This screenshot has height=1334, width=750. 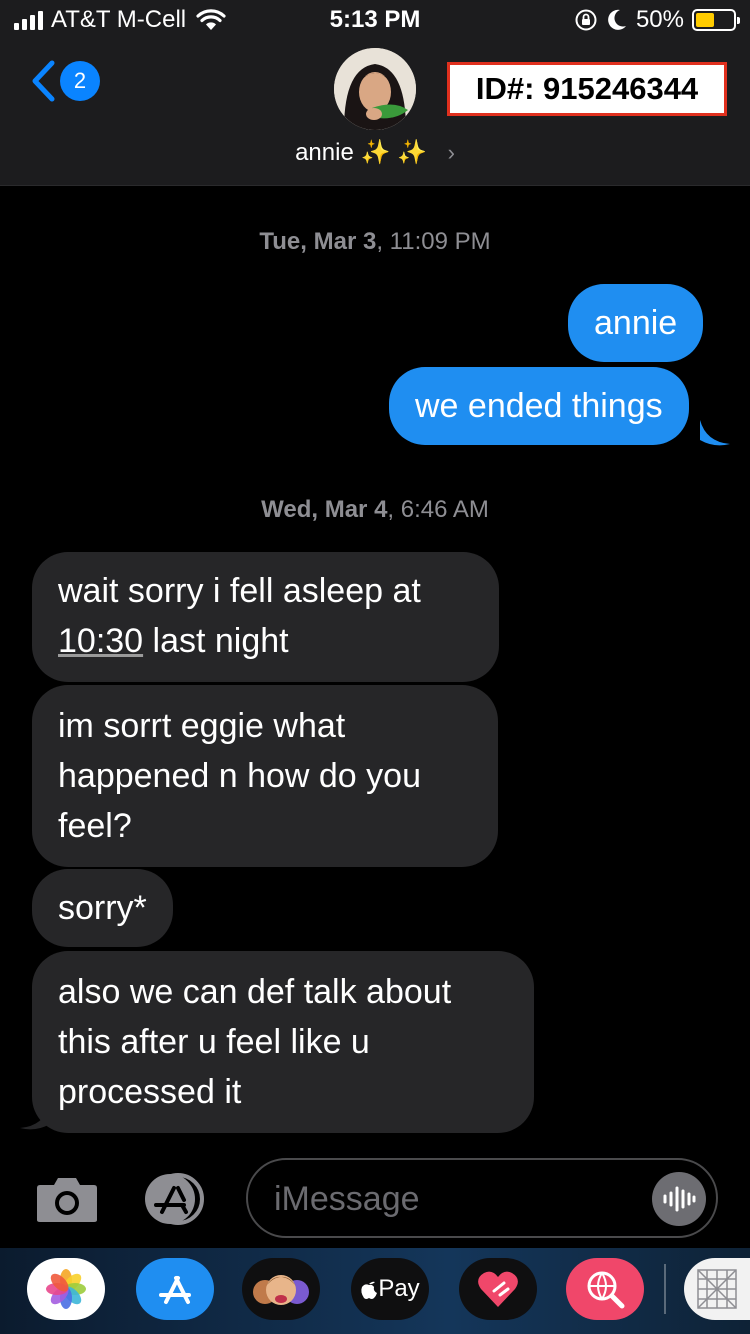 I want to click on battery-icon, so click(x=716, y=20).